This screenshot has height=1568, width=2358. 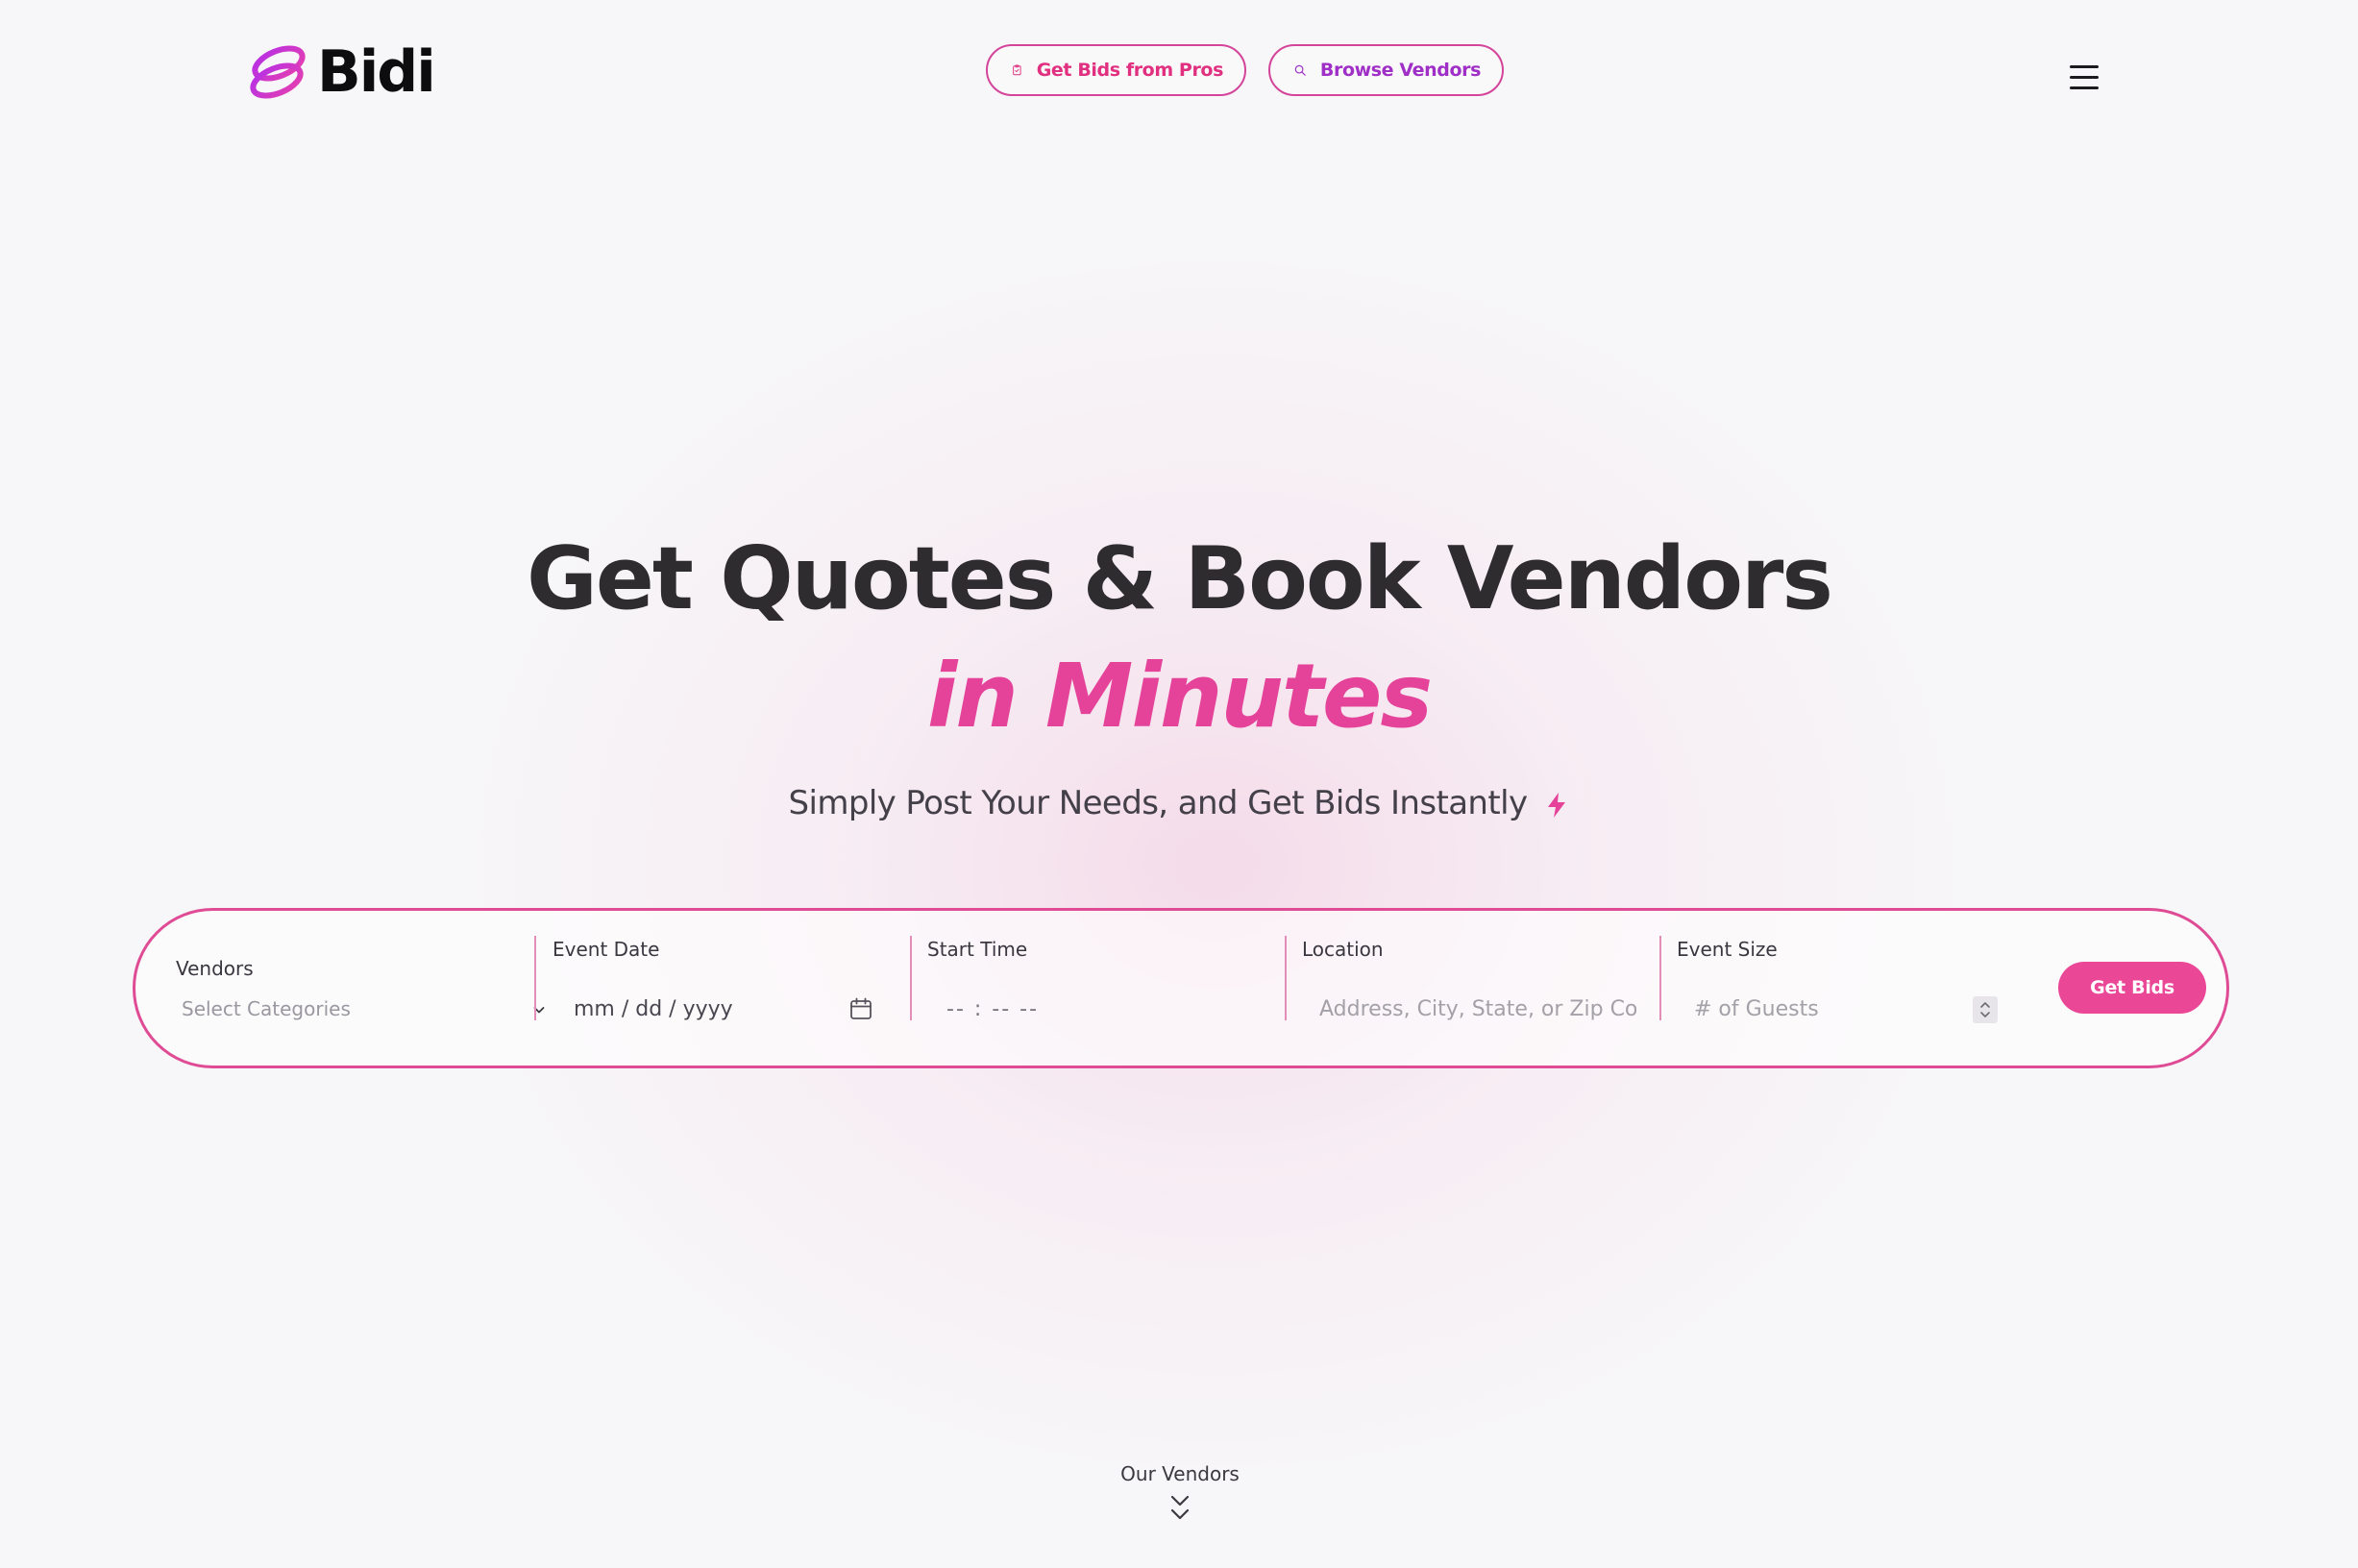 I want to click on event-date-field: Event Date mm / dd / yyyy, so click(x=737, y=989).